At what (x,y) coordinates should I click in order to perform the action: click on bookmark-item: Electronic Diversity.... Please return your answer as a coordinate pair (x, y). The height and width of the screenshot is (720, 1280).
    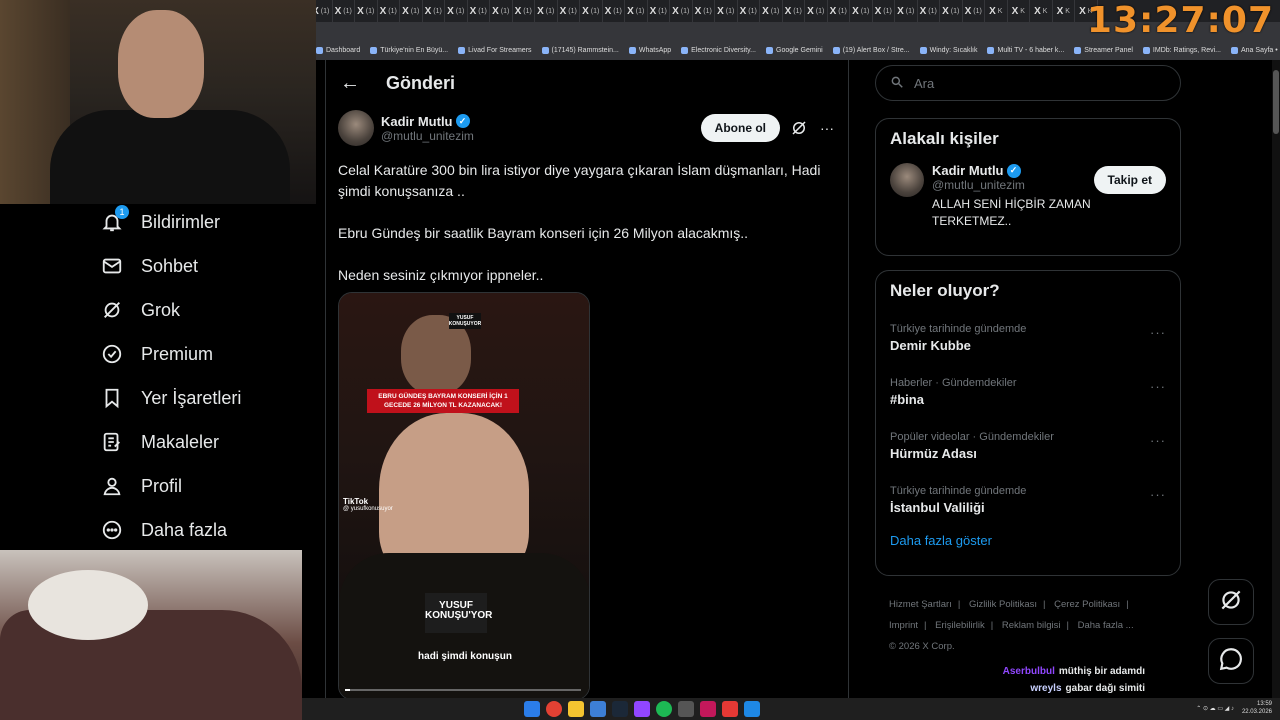
    Looking at the image, I should click on (718, 50).